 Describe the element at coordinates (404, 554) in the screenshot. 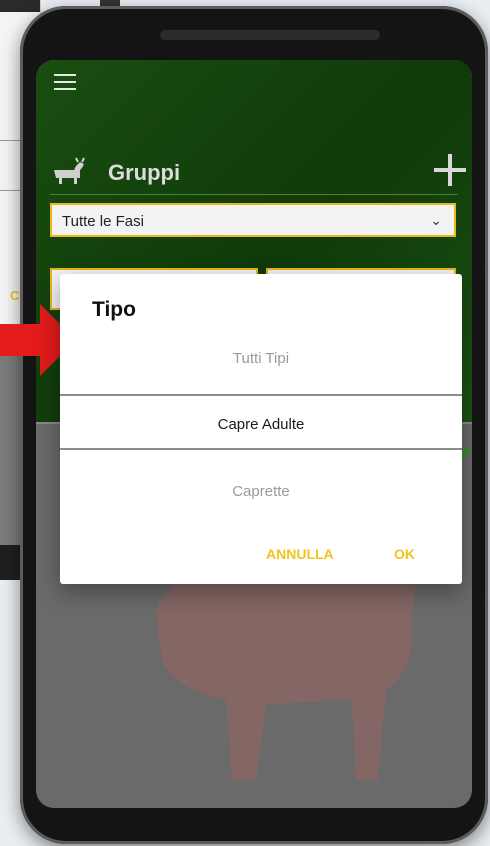

I see `ok-button: OK` at that location.